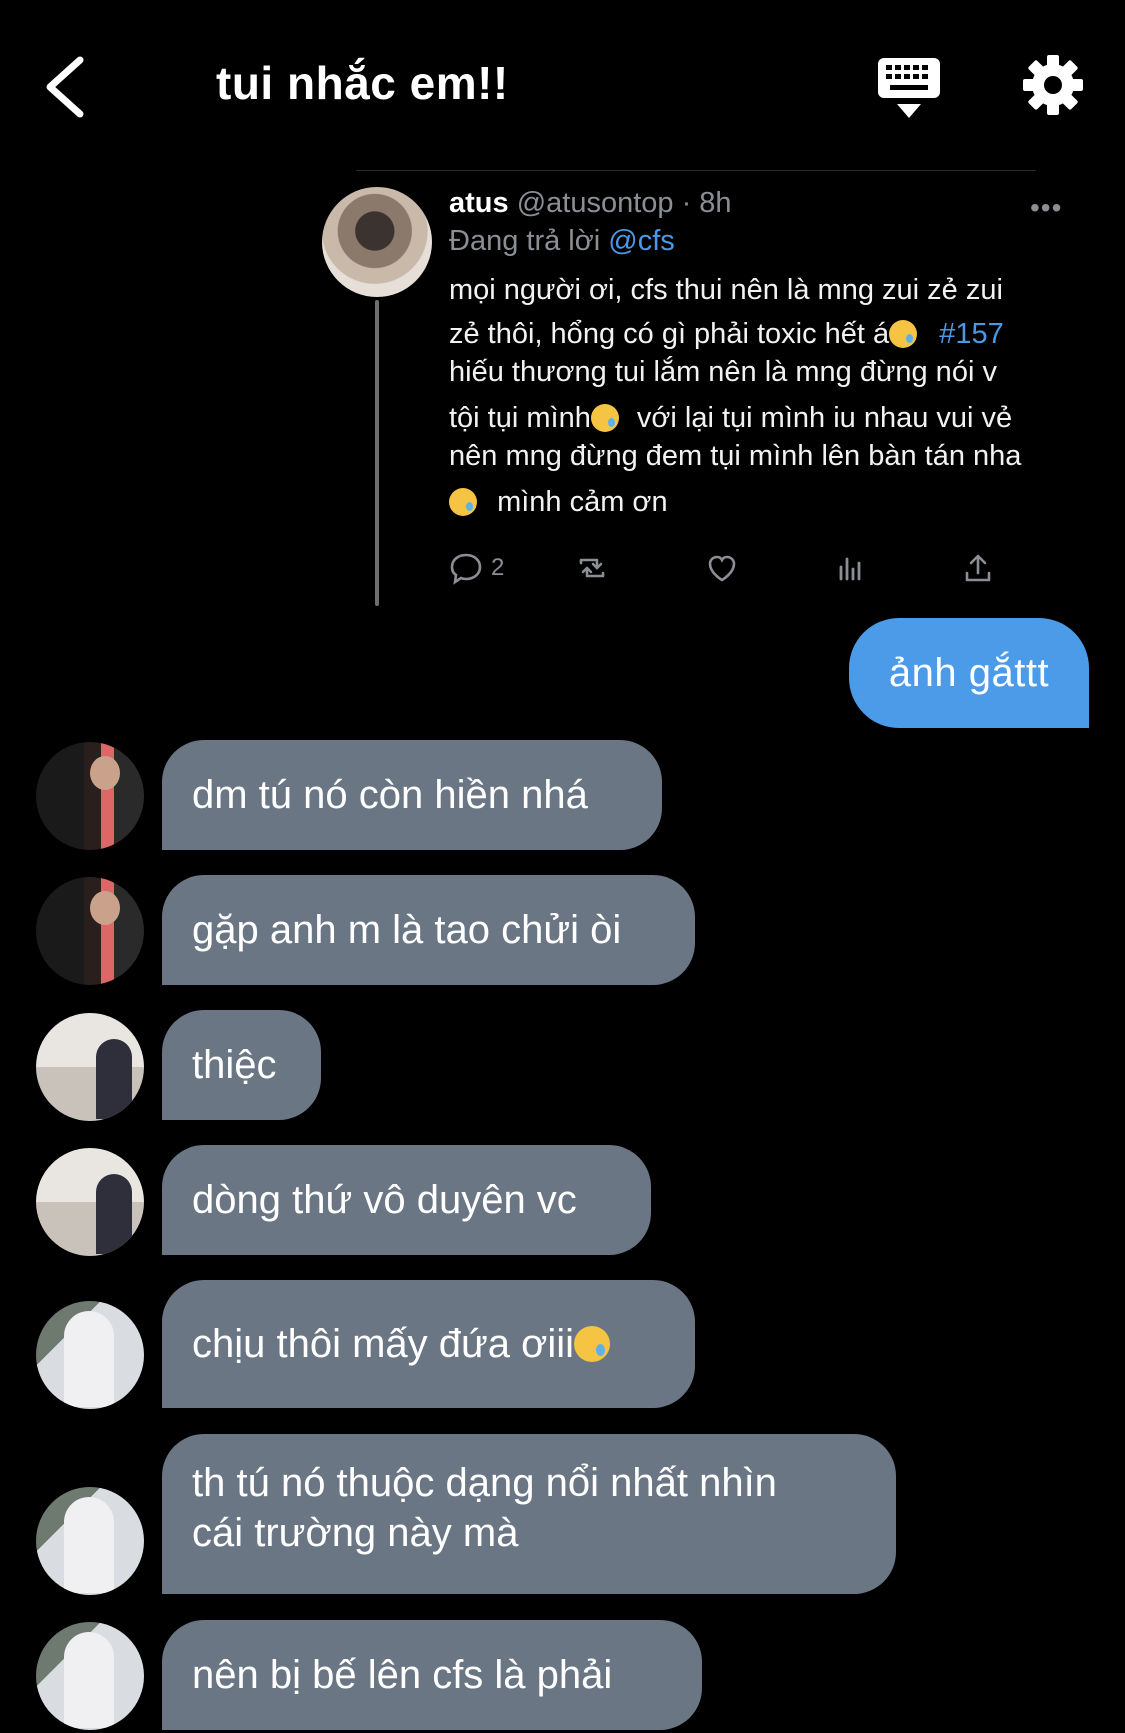 Image resolution: width=1125 pixels, height=1733 pixels. I want to click on message-text: cái trường này mà, so click(355, 1533).